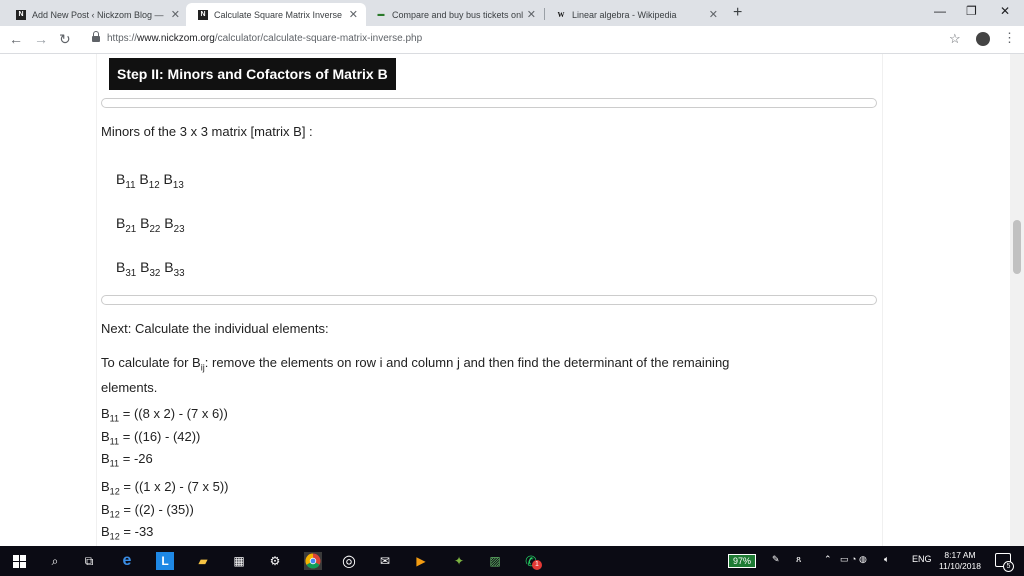 The height and width of the screenshot is (576, 1024). What do you see at coordinates (495, 561) in the screenshot?
I see `image-app-icon: ▨` at bounding box center [495, 561].